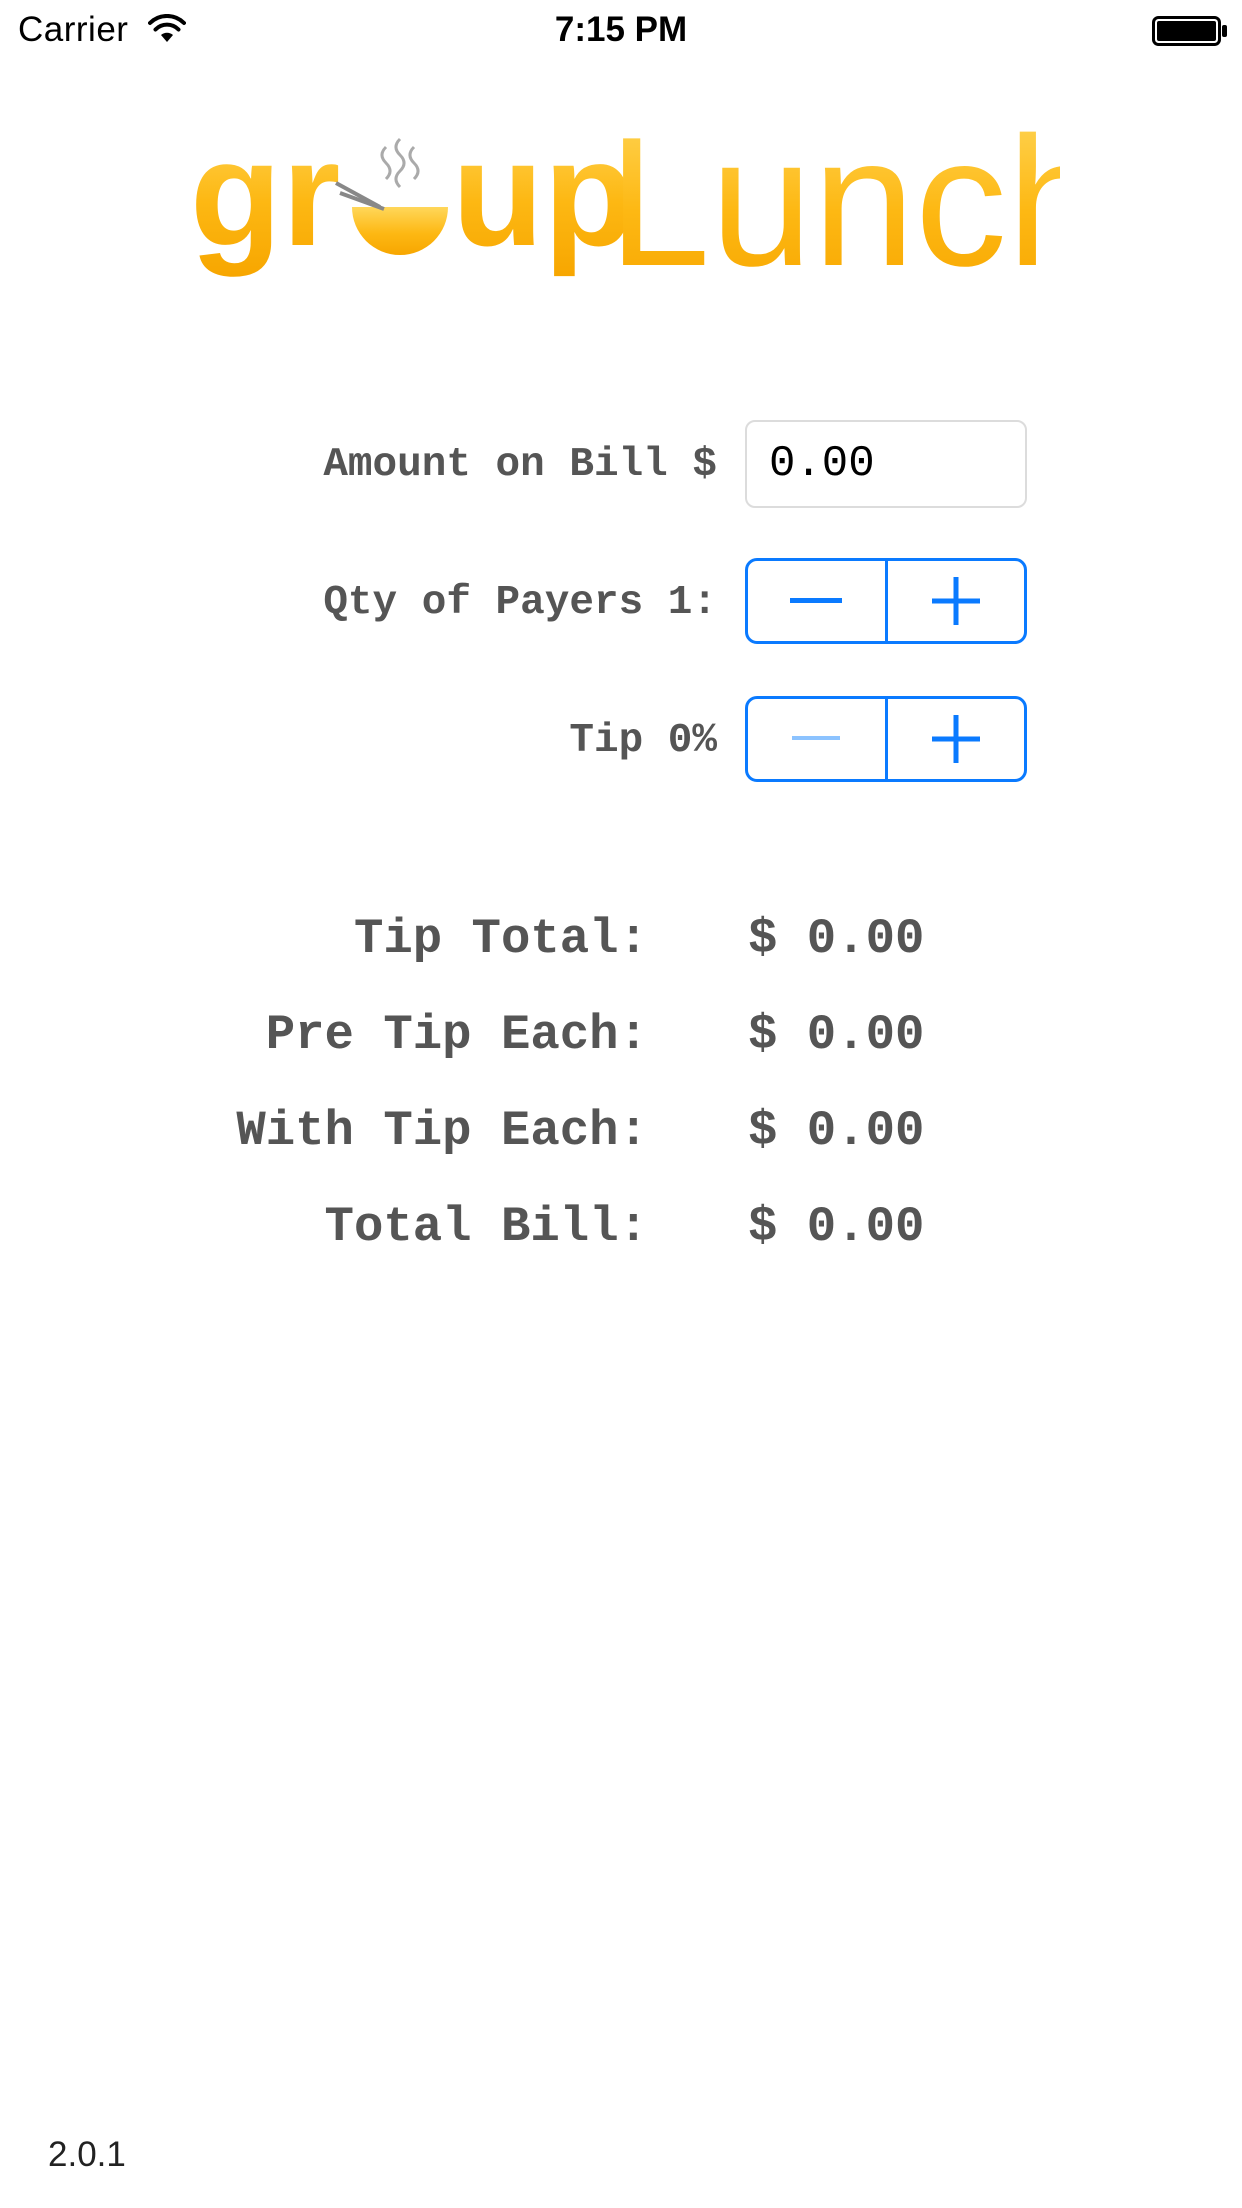 The image size is (1242, 2208). What do you see at coordinates (836, 1227) in the screenshot?
I see `total-bill-value: $ 0.00` at bounding box center [836, 1227].